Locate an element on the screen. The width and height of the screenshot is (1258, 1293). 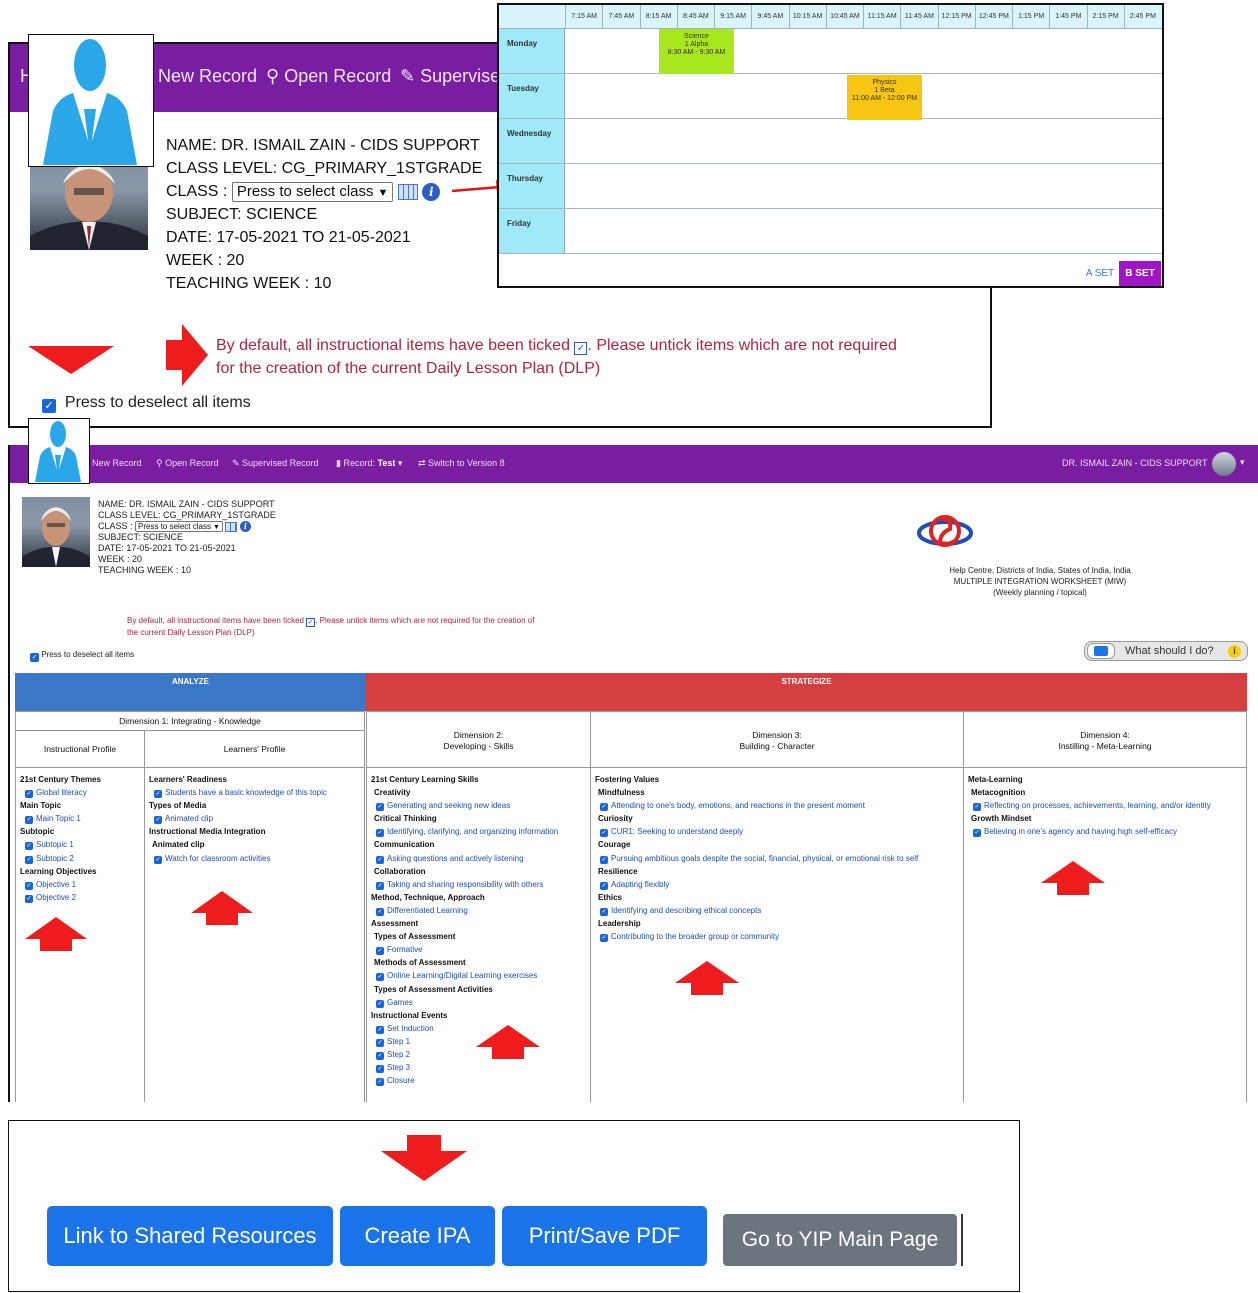
checklist-item: ✓ Subtopic 1 is located at coordinates (60, 844).